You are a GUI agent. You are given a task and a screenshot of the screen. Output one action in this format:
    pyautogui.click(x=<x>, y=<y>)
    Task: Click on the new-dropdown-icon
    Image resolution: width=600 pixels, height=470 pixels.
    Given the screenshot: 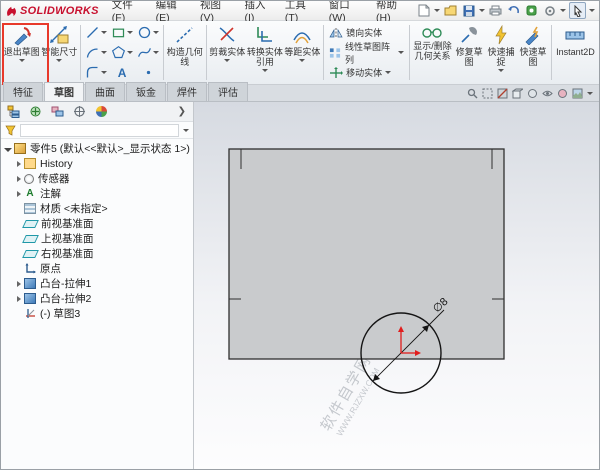 What is the action you would take?
    pyautogui.click(x=437, y=10)
    